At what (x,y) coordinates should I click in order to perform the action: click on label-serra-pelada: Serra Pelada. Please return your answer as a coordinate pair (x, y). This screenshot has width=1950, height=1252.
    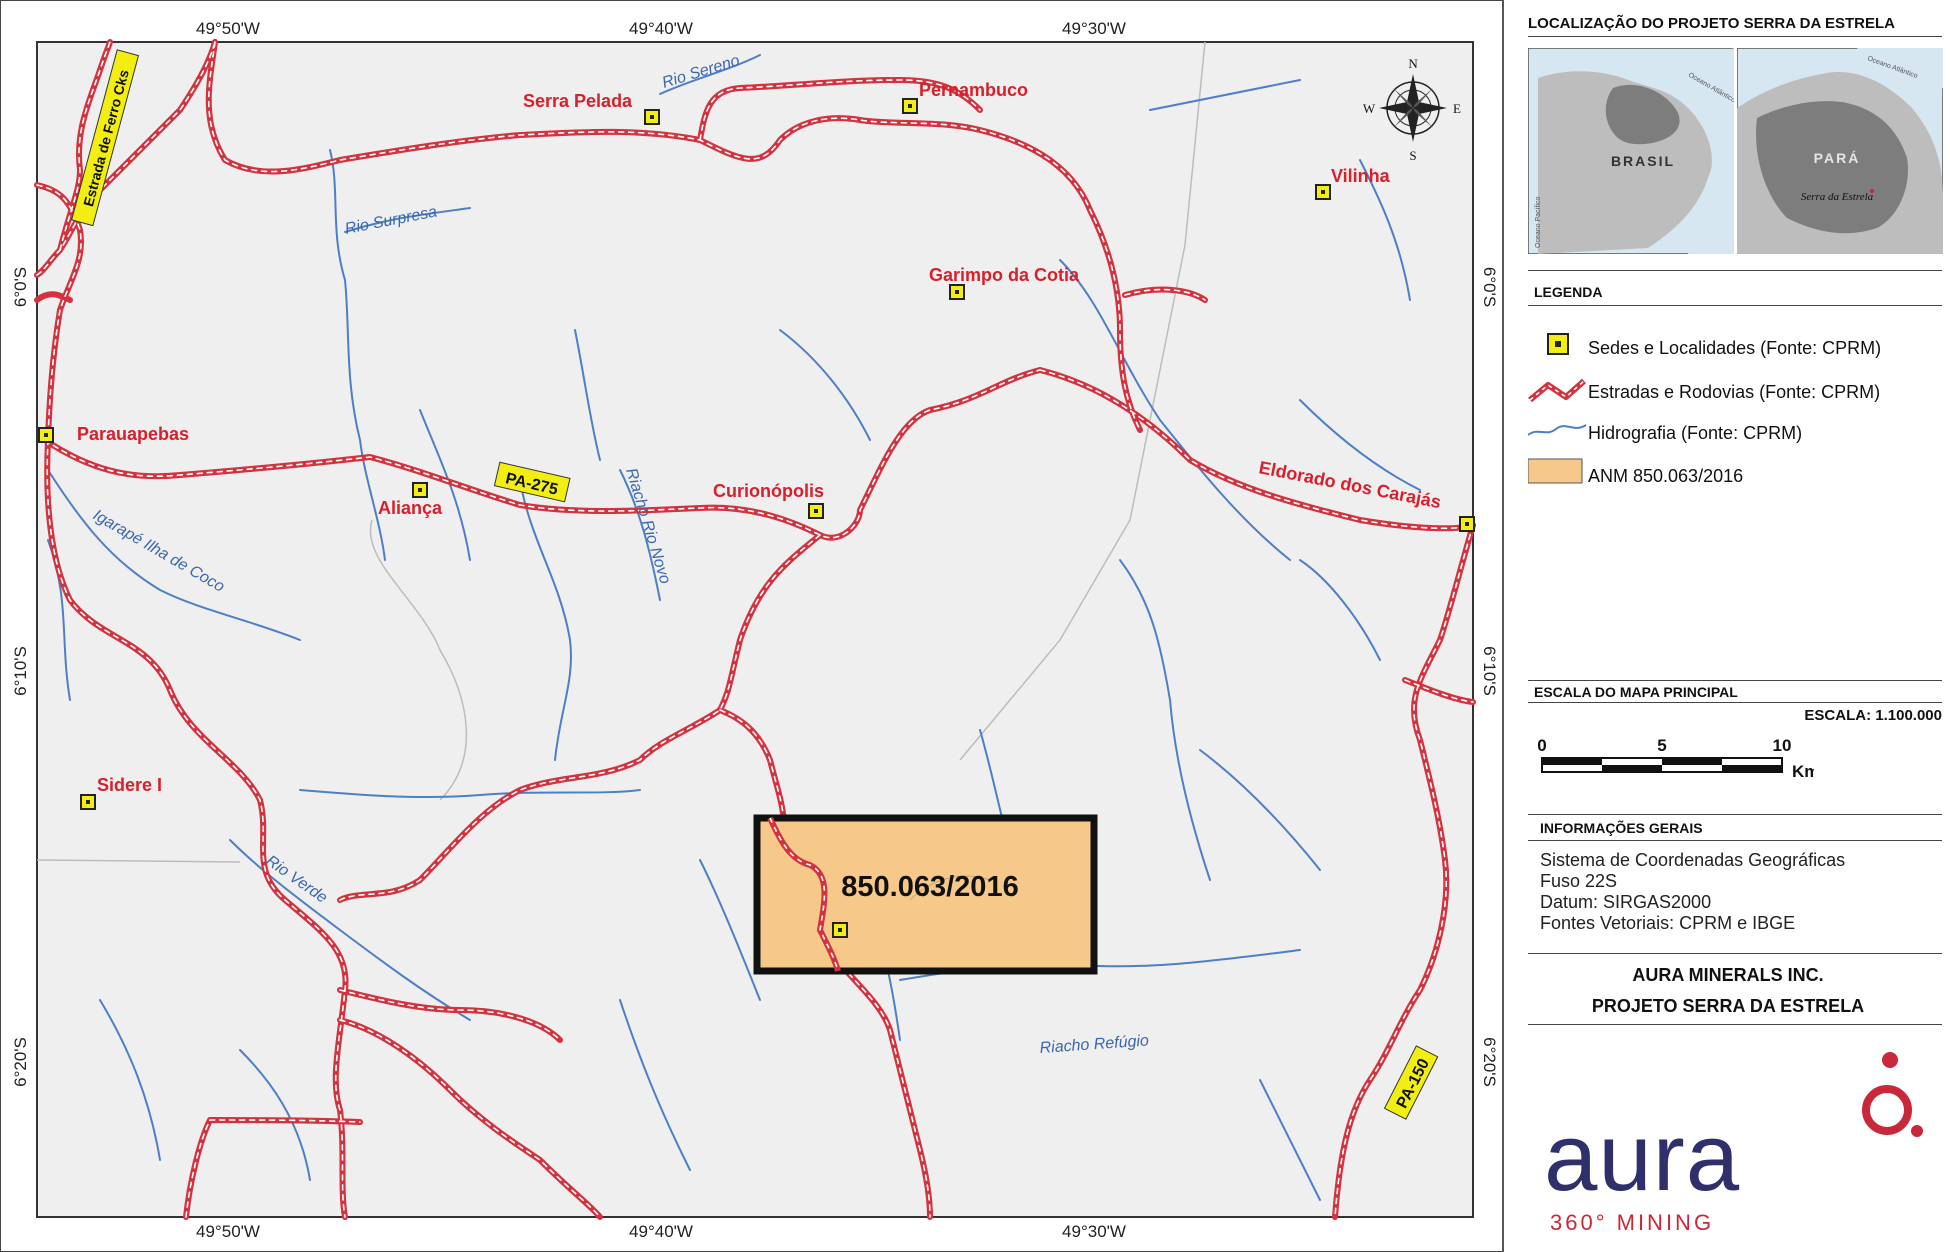
    Looking at the image, I should click on (578, 101).